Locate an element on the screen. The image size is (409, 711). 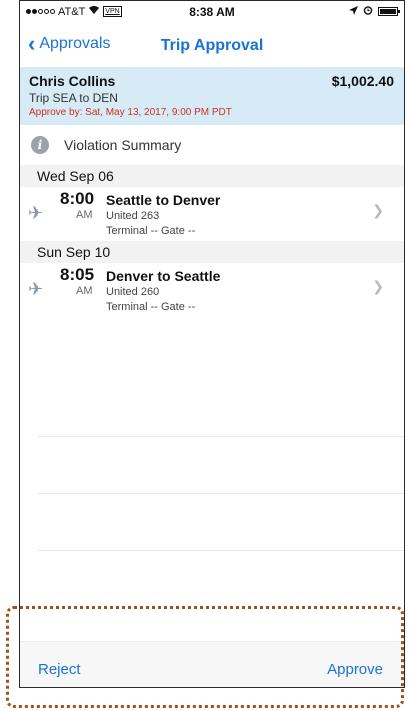
date-label: Wed Sep 06 is located at coordinates (75, 176).